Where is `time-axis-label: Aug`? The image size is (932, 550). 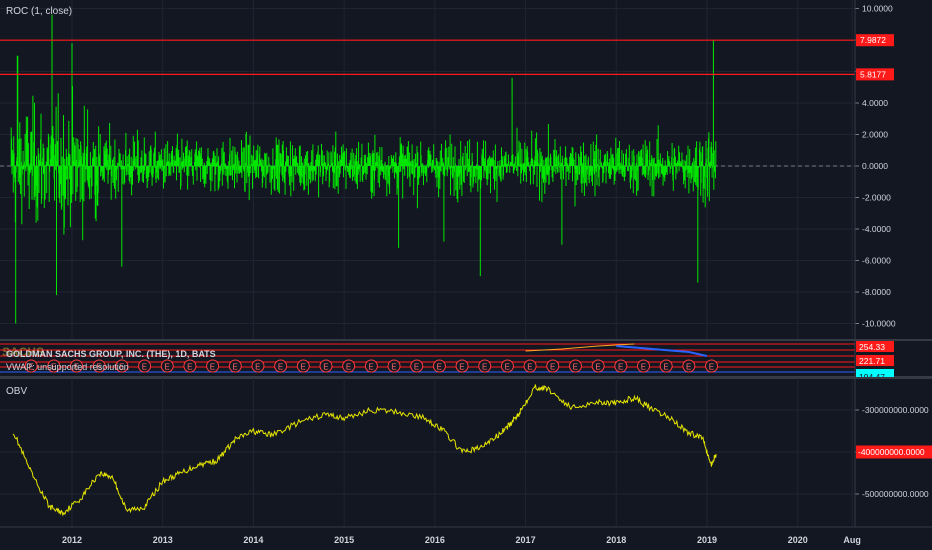
time-axis-label: Aug is located at coordinates (852, 540).